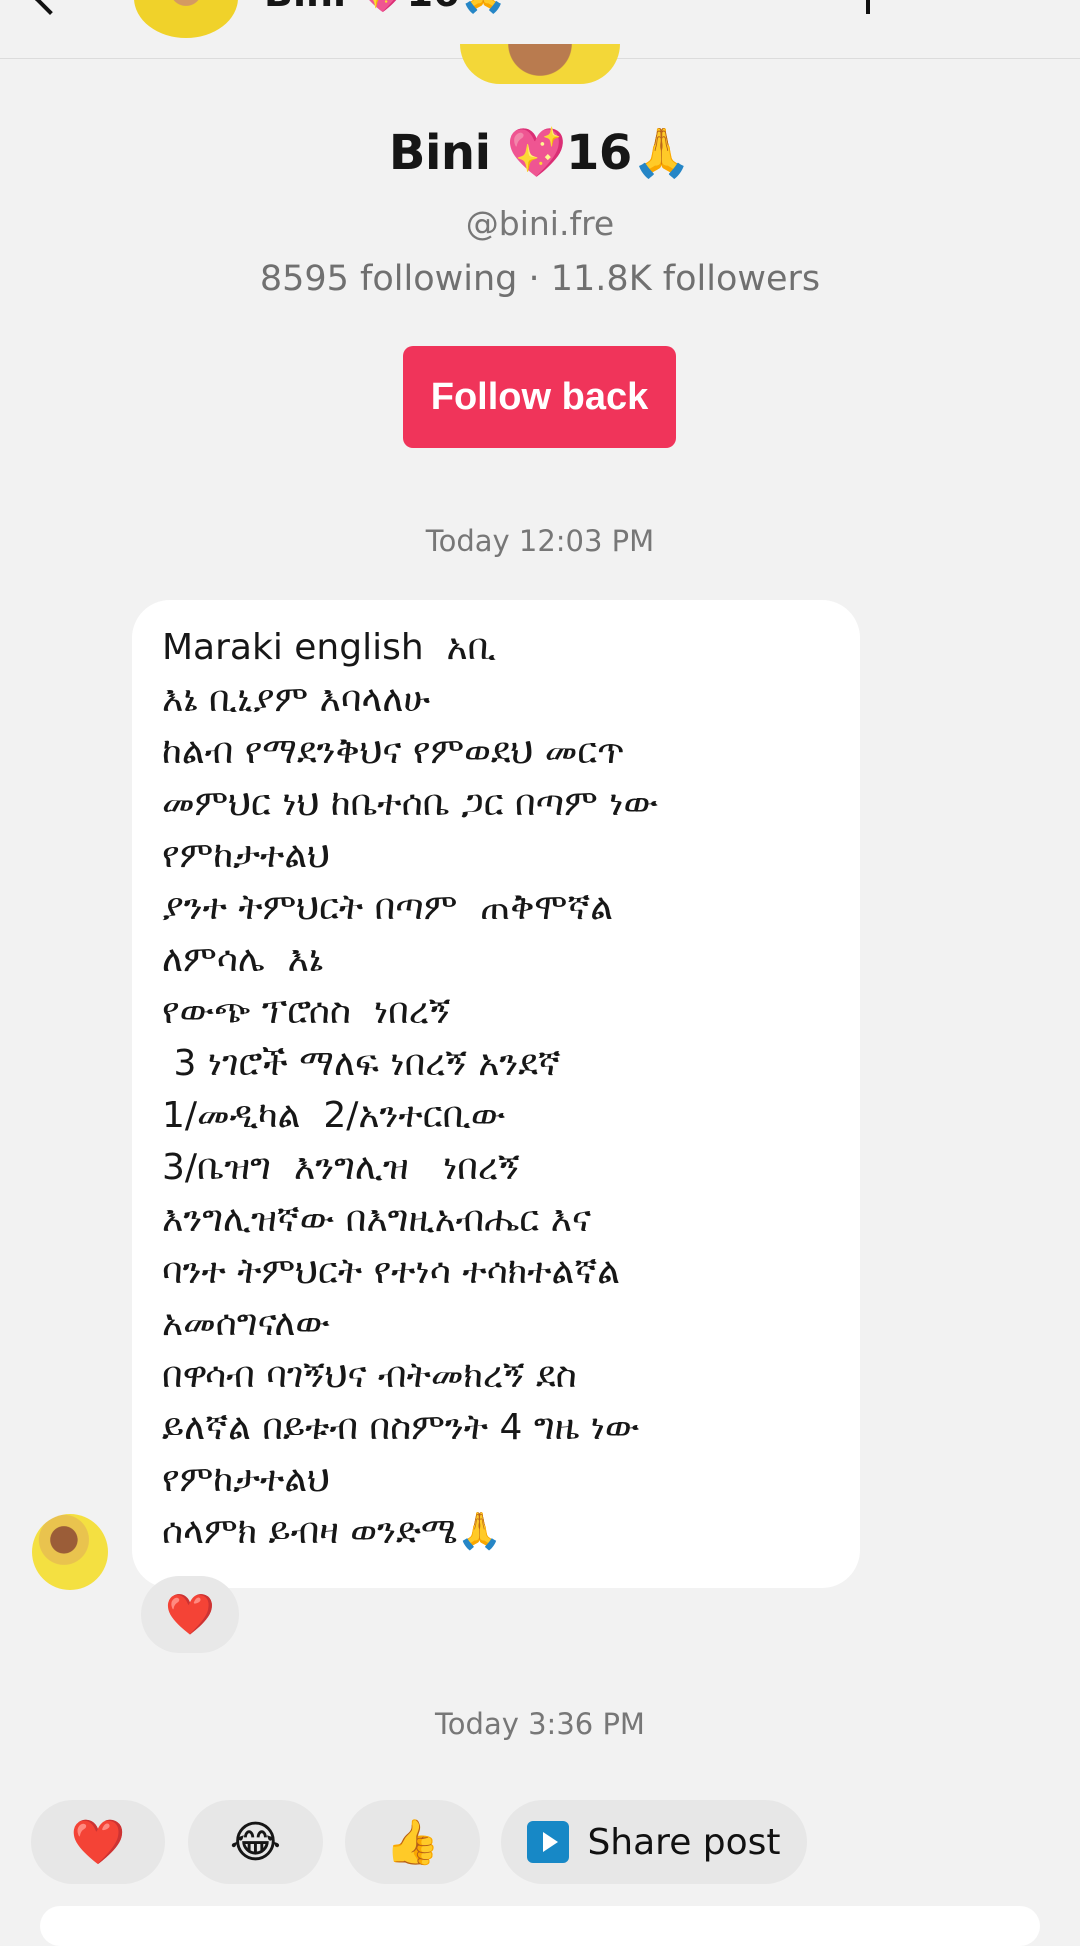 The width and height of the screenshot is (1080, 1946). Describe the element at coordinates (186, 19) in the screenshot. I see `top-profile-avatar` at that location.